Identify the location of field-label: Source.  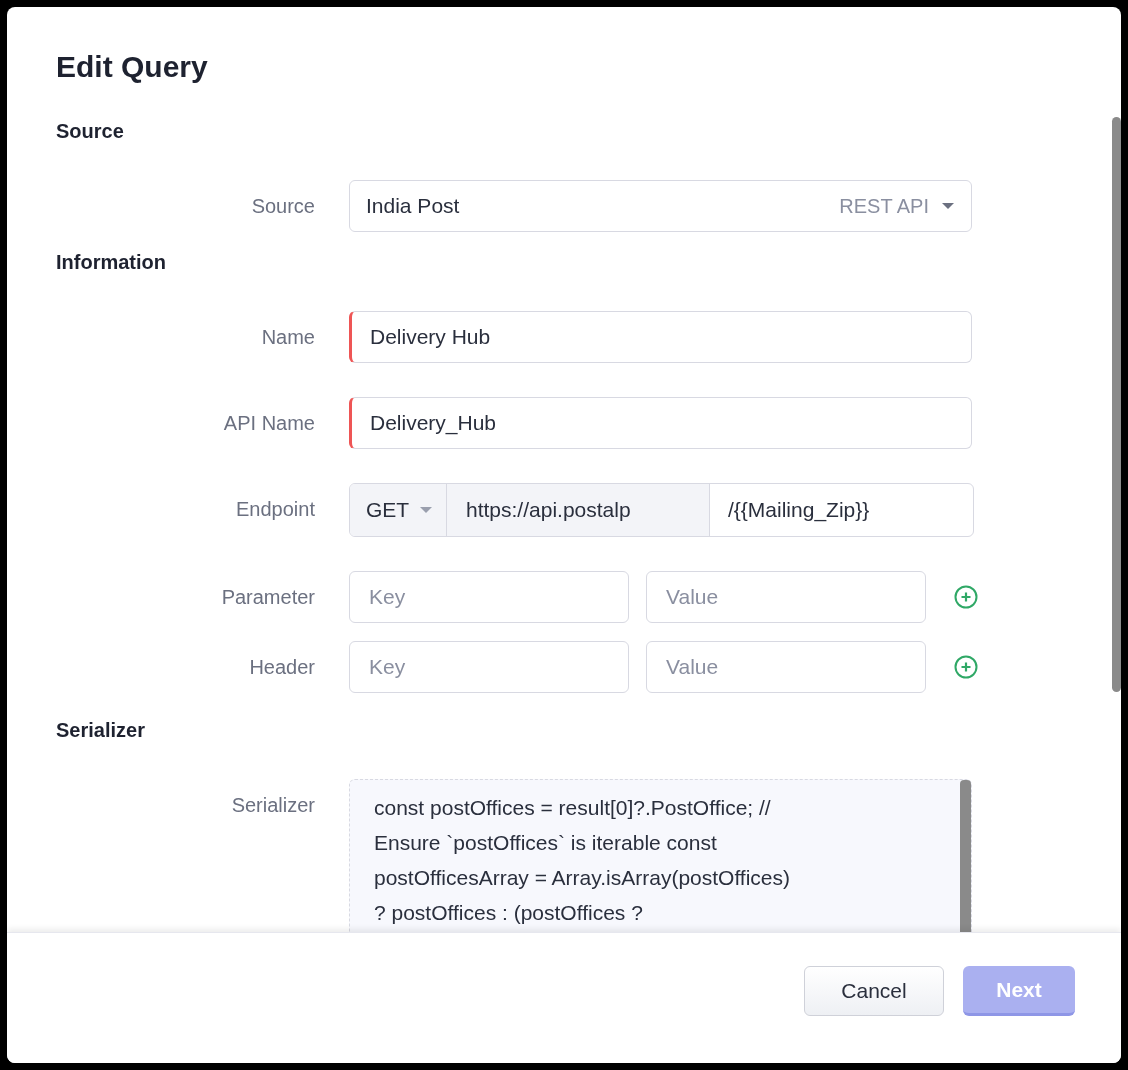
(282, 206).